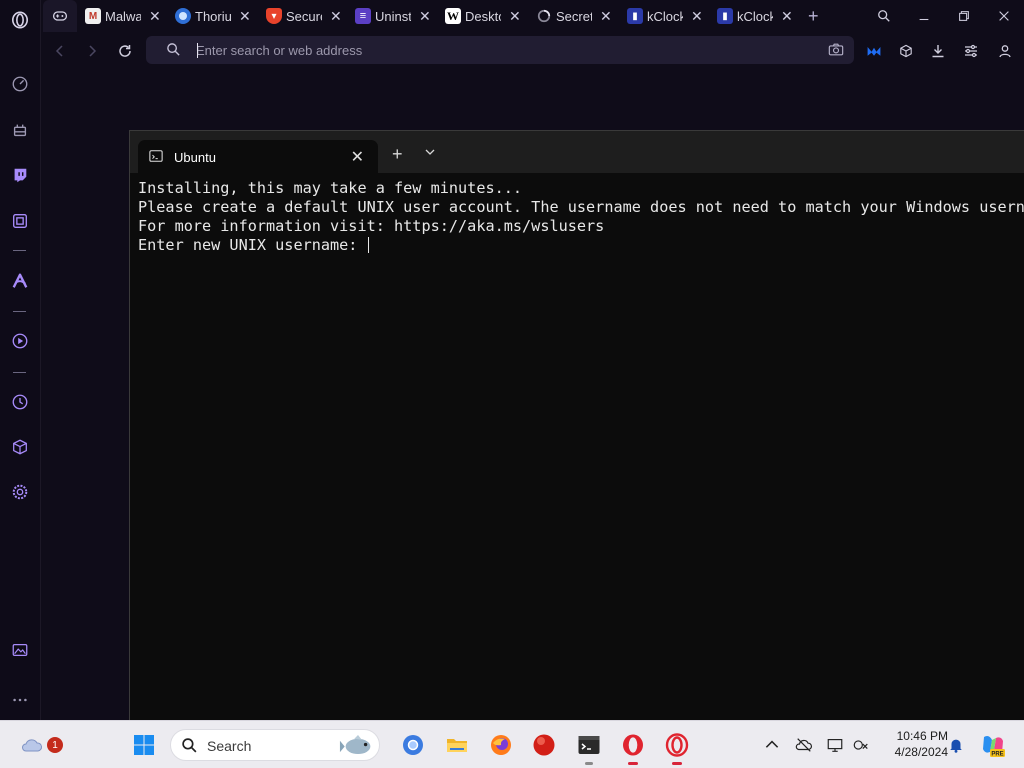 This screenshot has height=768, width=1024. I want to click on download-icon, so click(938, 51).